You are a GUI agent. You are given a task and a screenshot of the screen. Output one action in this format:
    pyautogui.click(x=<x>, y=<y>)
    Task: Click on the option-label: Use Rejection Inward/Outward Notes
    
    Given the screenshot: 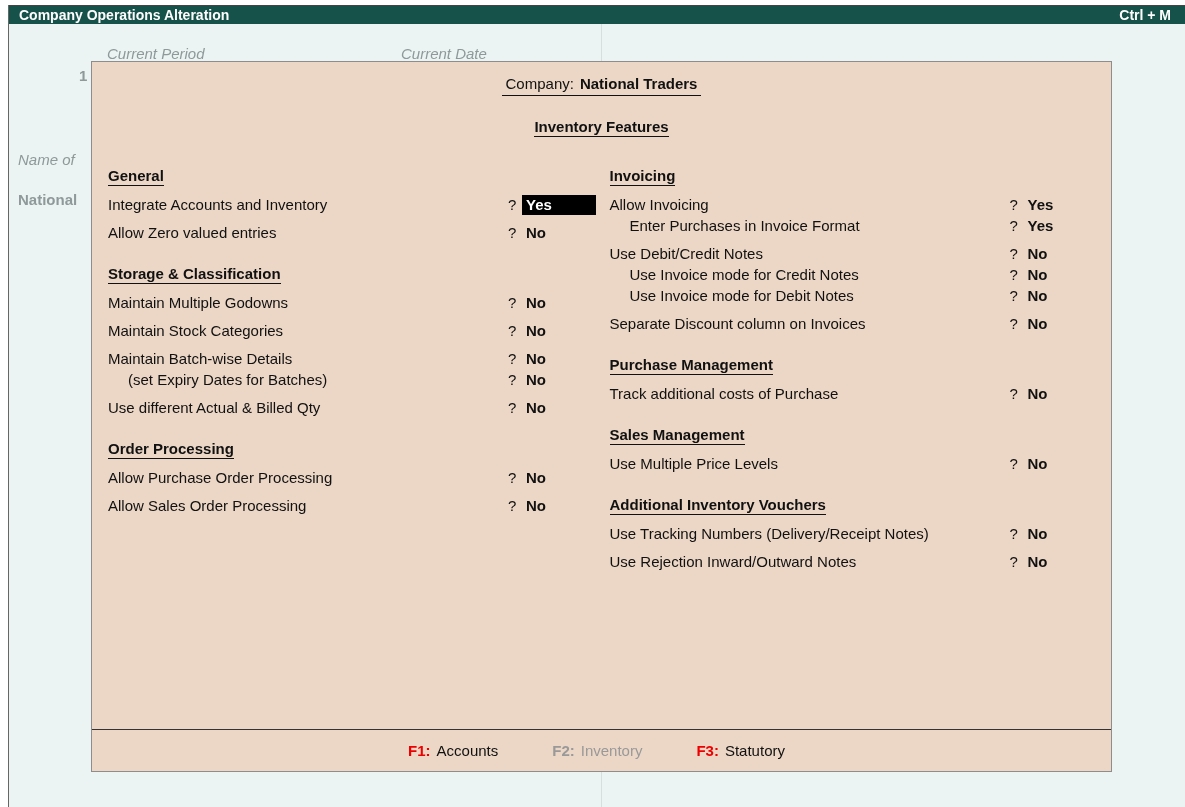 What is the action you would take?
    pyautogui.click(x=733, y=562)
    